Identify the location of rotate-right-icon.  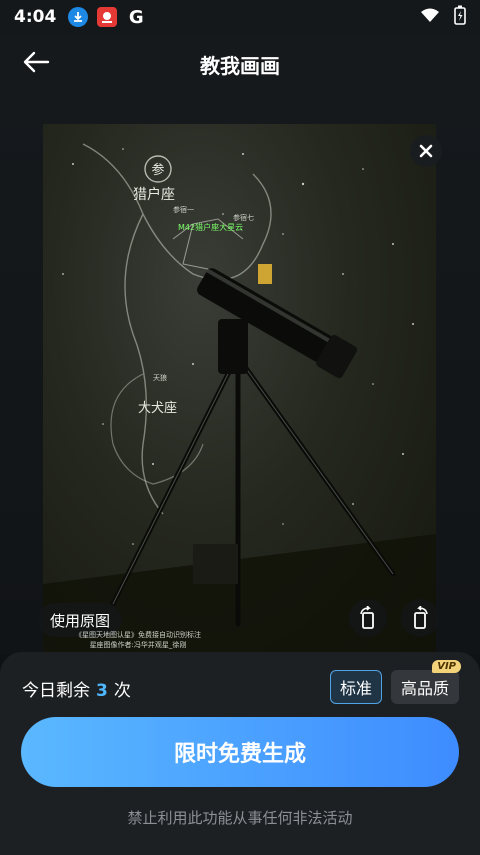
(421, 617).